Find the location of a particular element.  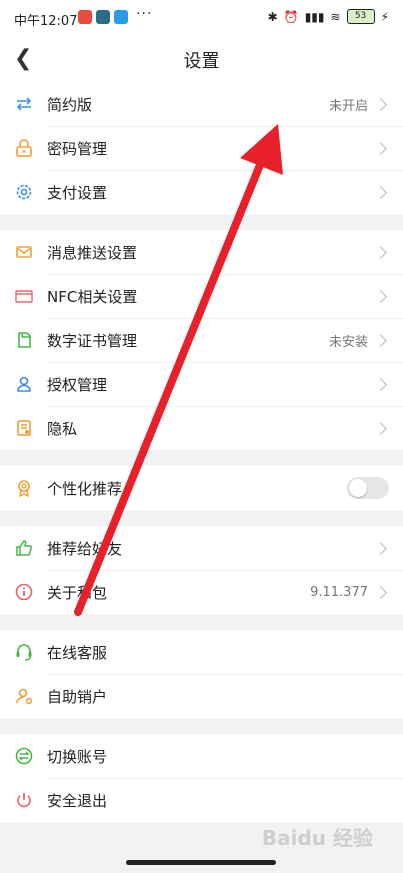

settings-row-nfc: NFC相关设置 is located at coordinates (201, 296).